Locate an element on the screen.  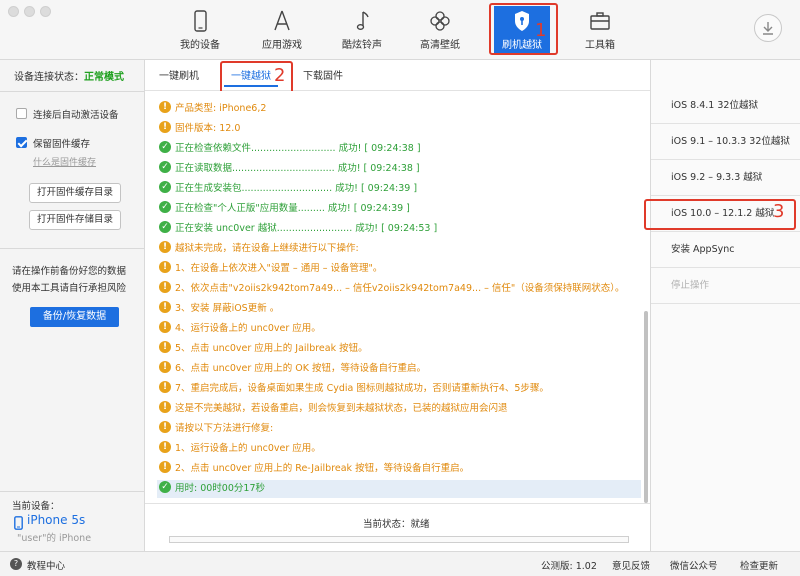
log-scrollbar is located at coordinates (646, 297).